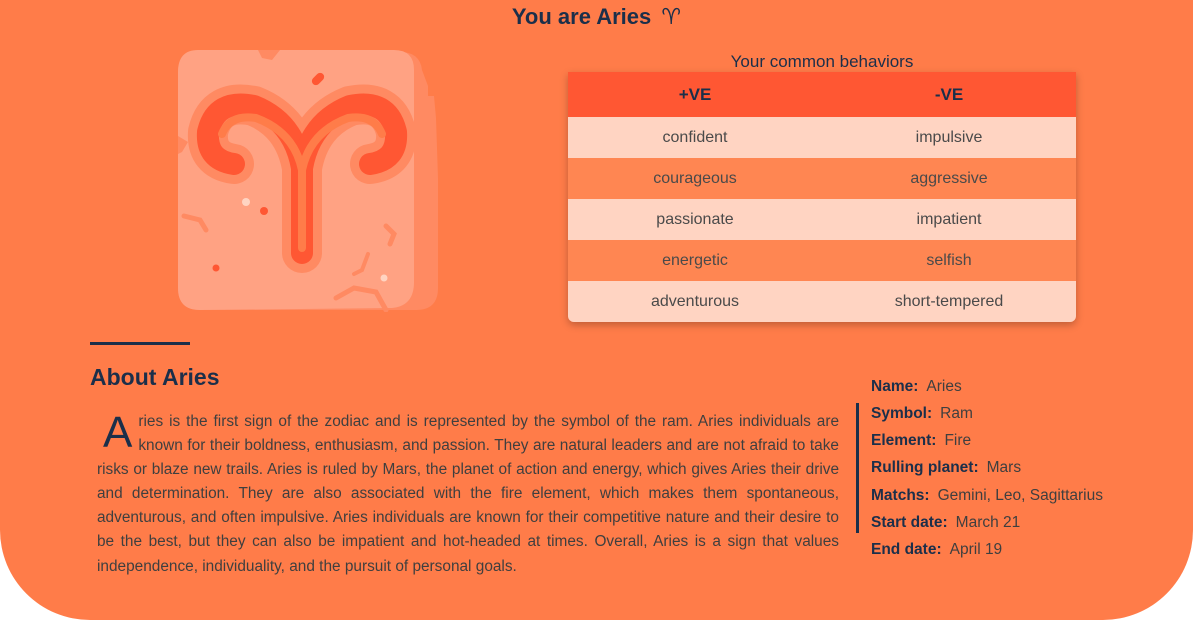  I want to click on negative-trait-cell: impatient, so click(949, 219).